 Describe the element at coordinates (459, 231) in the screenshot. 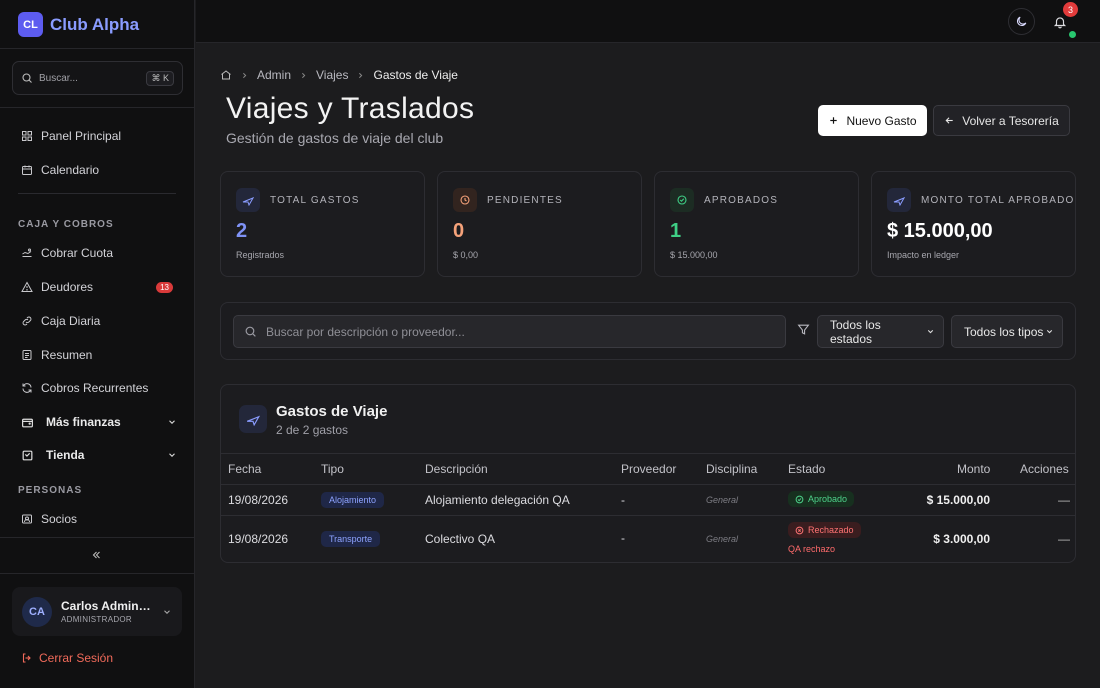

I see `stat-value: 0` at that location.